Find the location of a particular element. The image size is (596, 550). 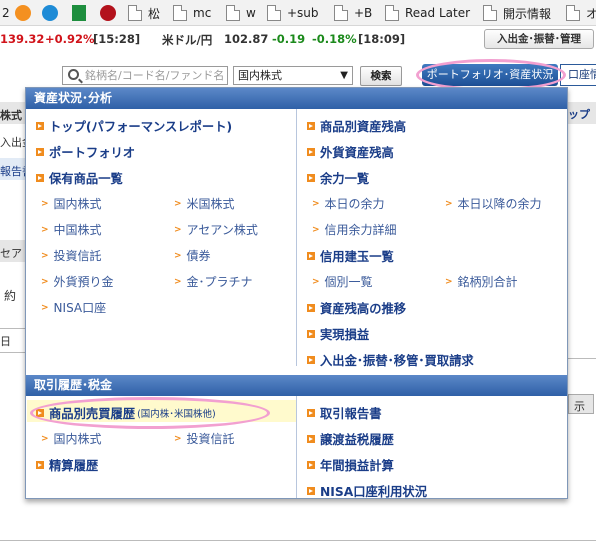

menu-individual-list: > 個別一覧 is located at coordinates (342, 281).